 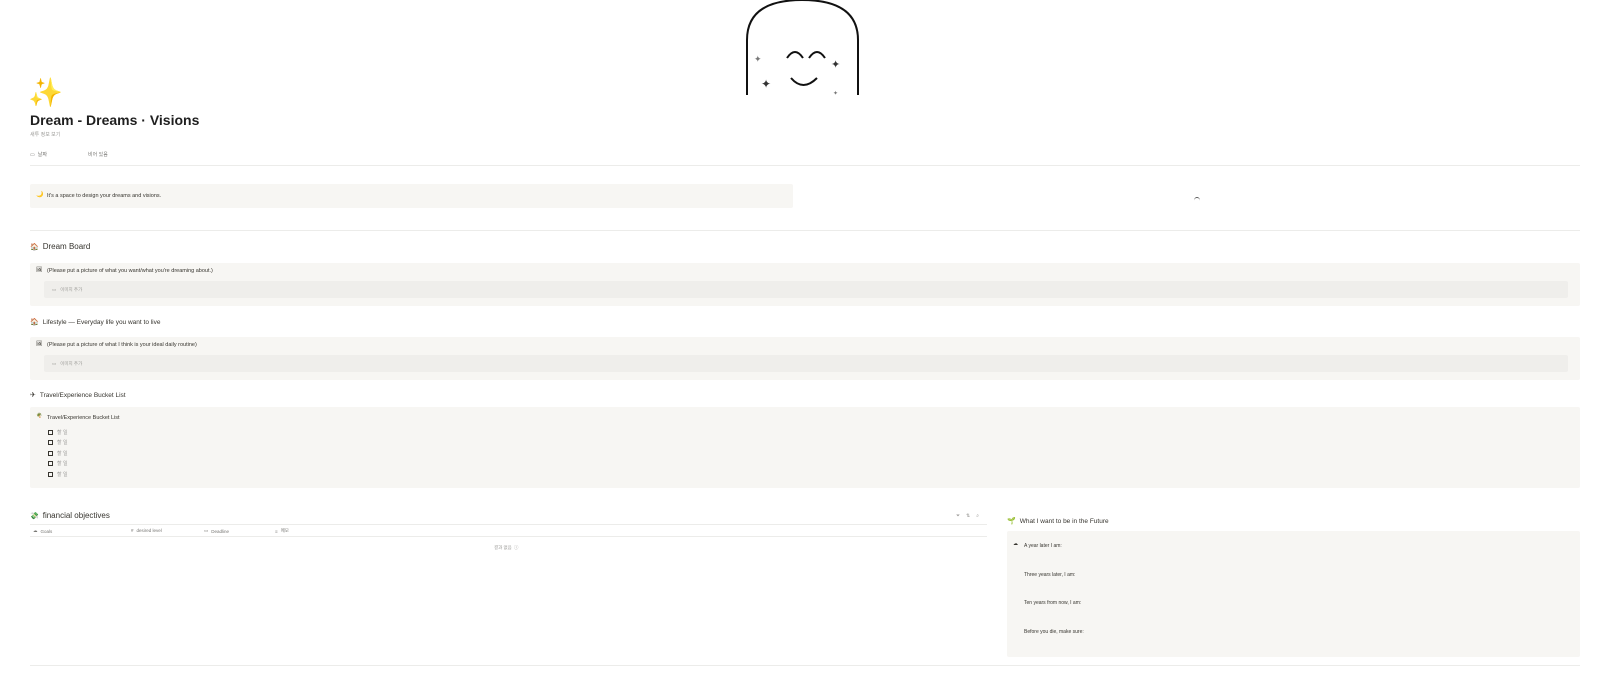 What do you see at coordinates (82, 395) in the screenshot?
I see `travel-heading-text: Travel/Experience Bucket List` at bounding box center [82, 395].